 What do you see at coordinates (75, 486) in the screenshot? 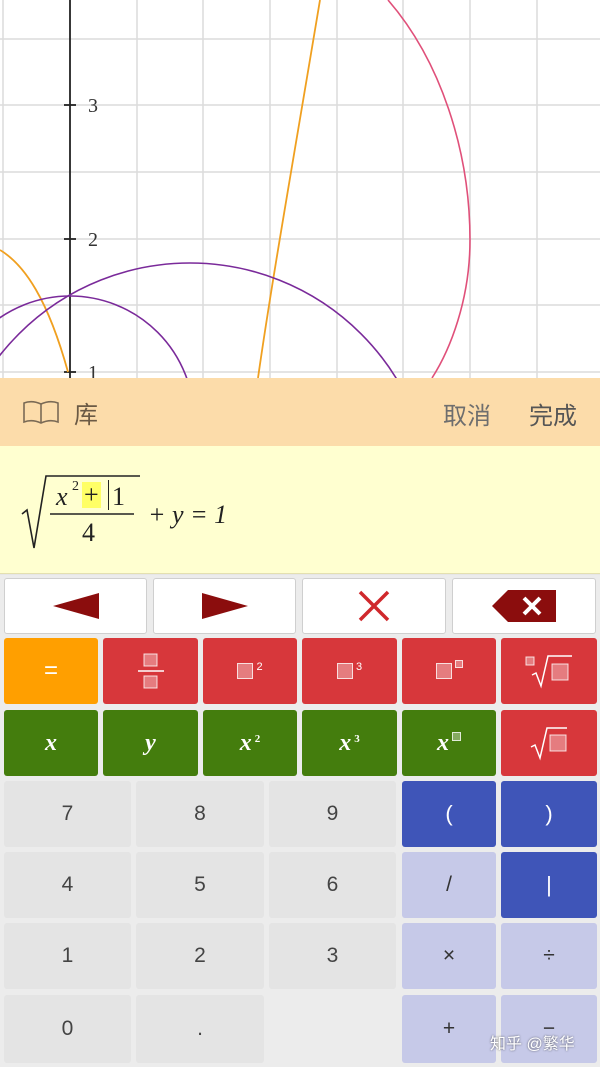
I see `numerator-exponent: 2` at bounding box center [75, 486].